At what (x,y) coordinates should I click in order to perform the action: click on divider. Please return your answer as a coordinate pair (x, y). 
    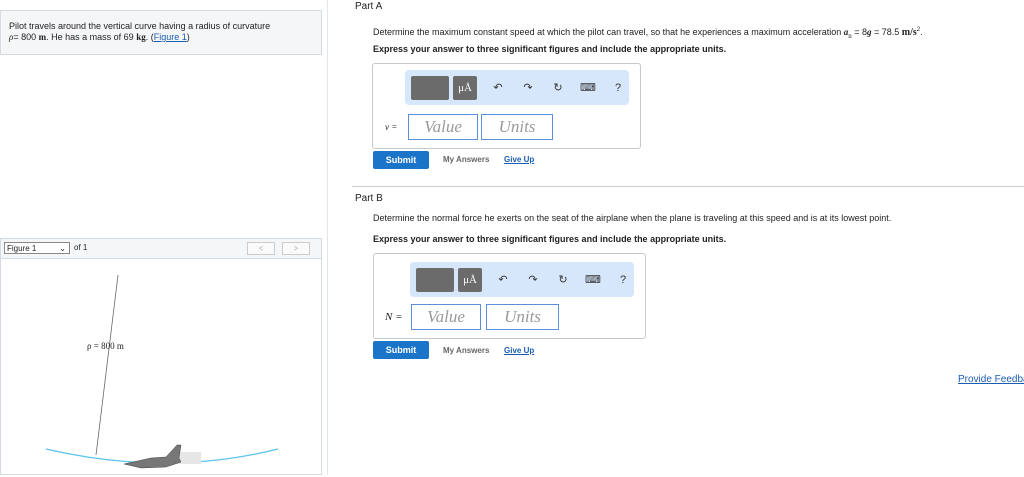
    Looking at the image, I should click on (327, 237).